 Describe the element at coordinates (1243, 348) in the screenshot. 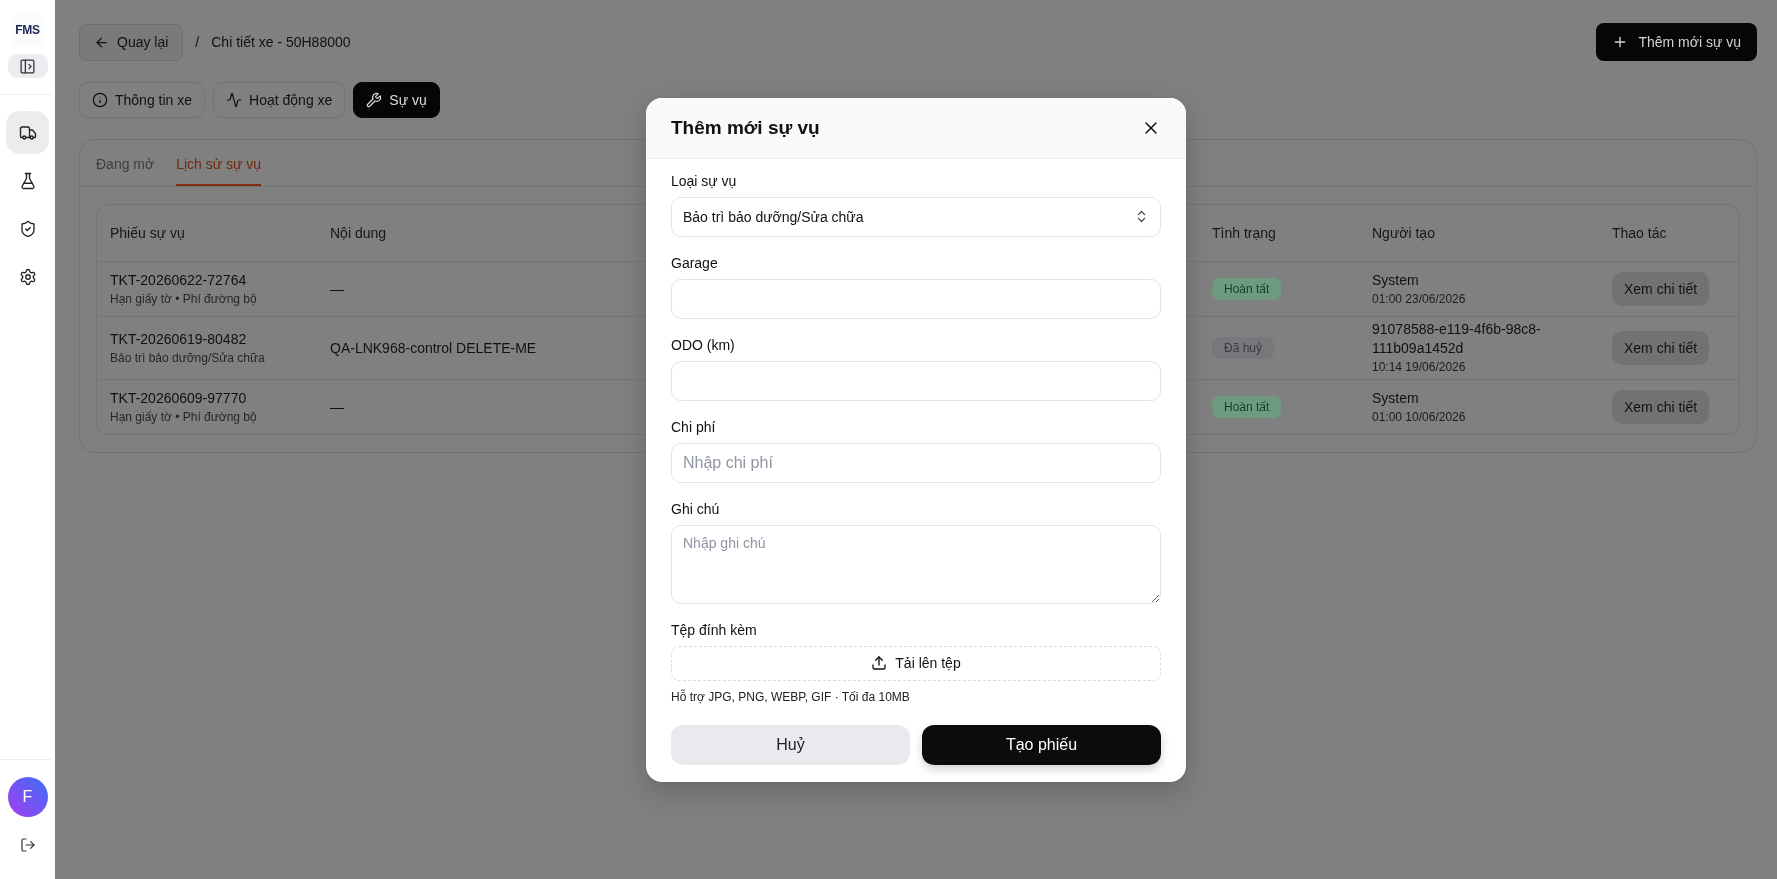

I see `status-badge: Đã huỷ` at that location.